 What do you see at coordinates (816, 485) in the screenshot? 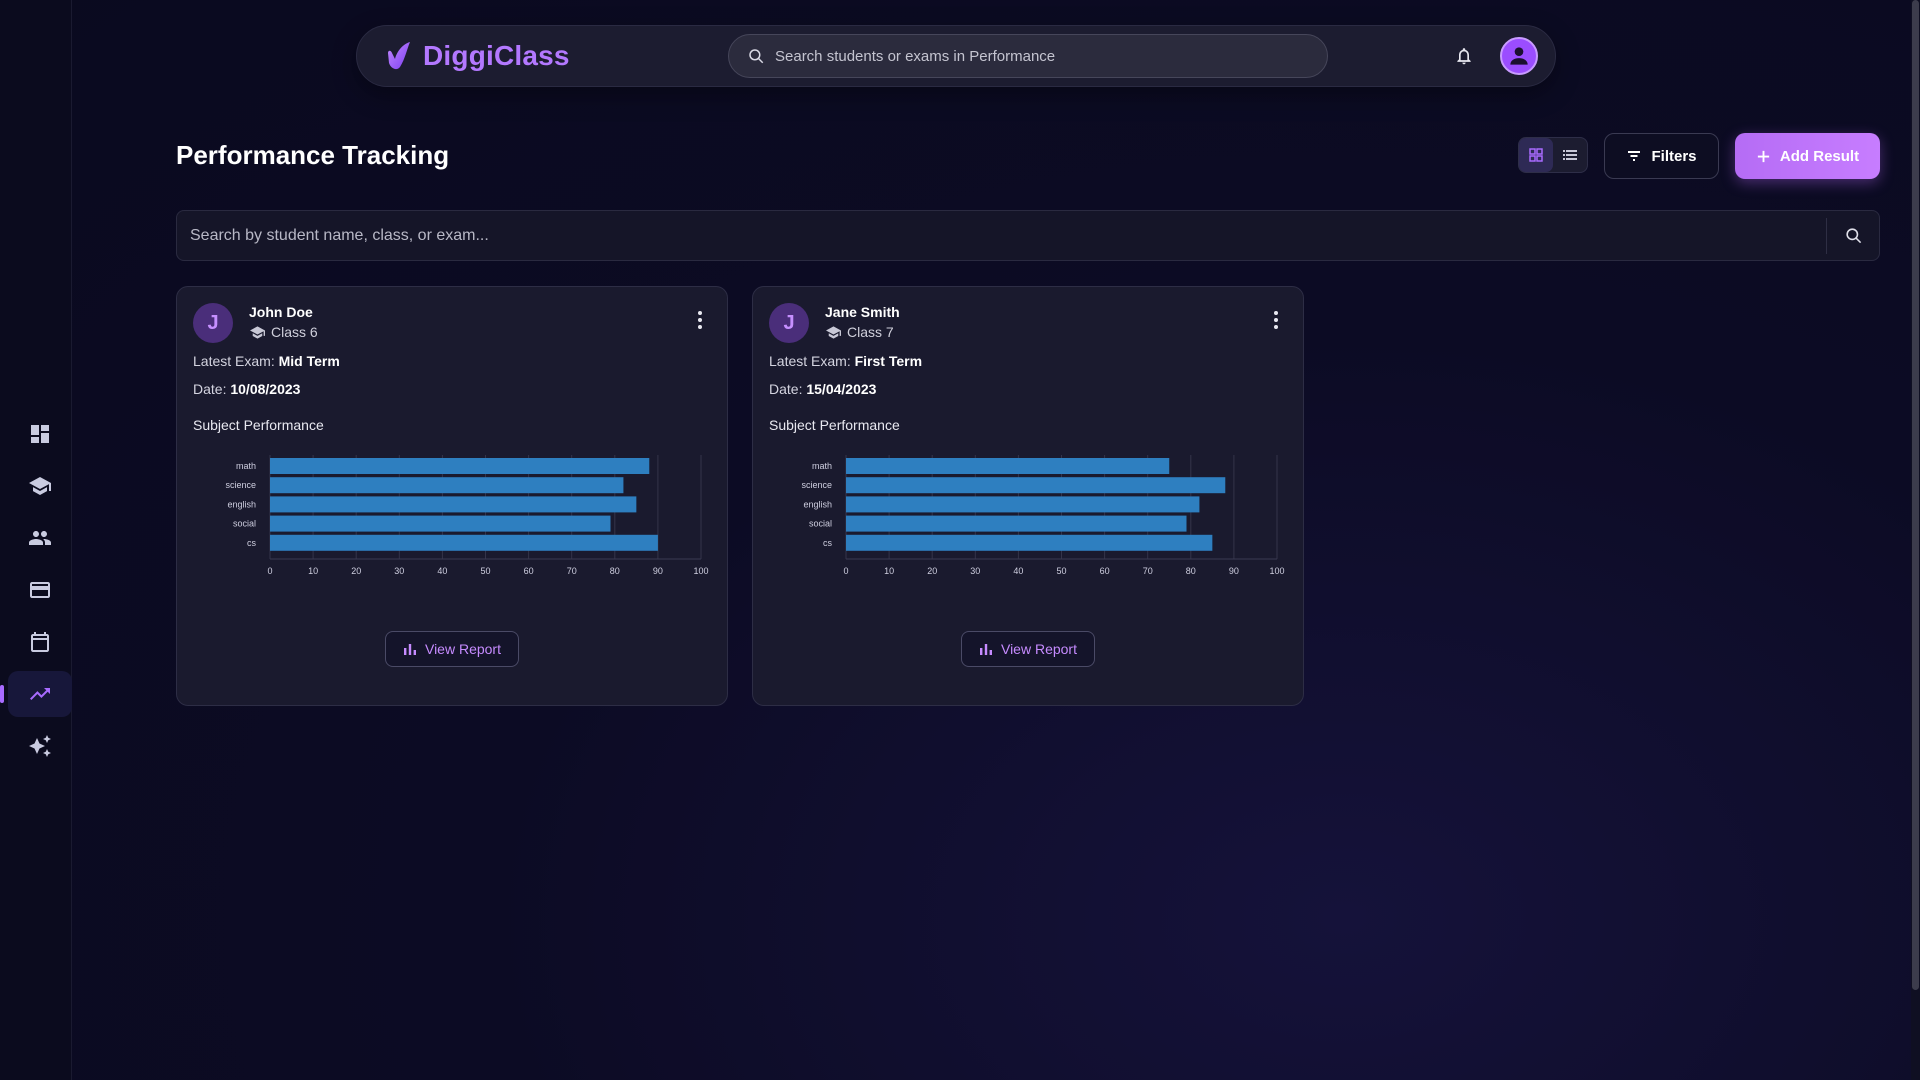
I see `y-tick-label: science` at bounding box center [816, 485].